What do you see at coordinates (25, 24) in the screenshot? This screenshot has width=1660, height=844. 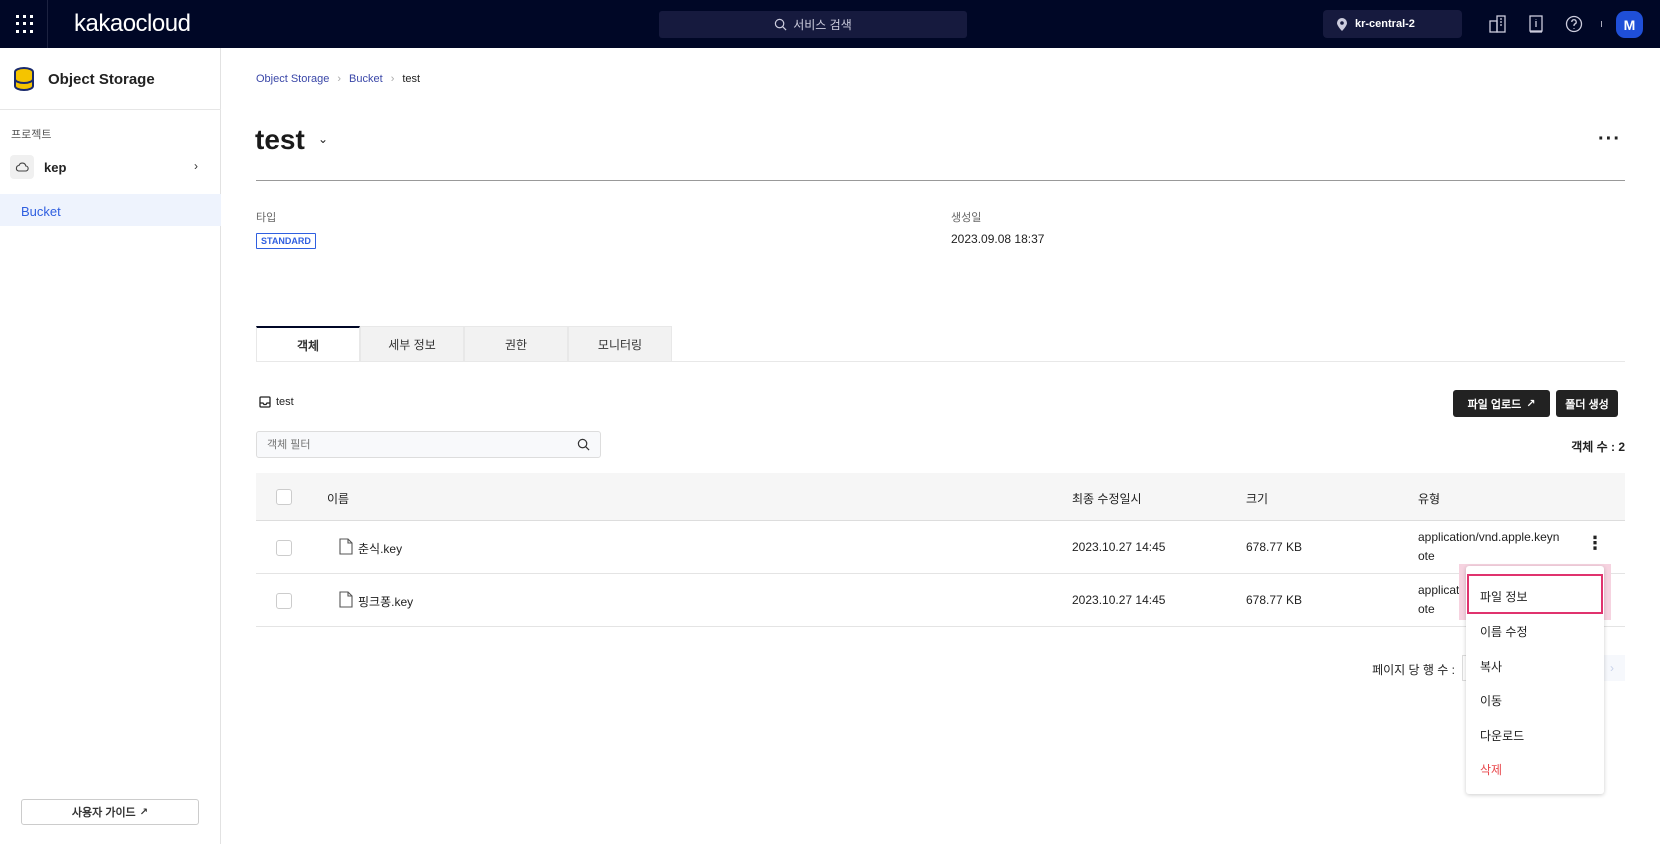 I see `app-grid-icon` at bounding box center [25, 24].